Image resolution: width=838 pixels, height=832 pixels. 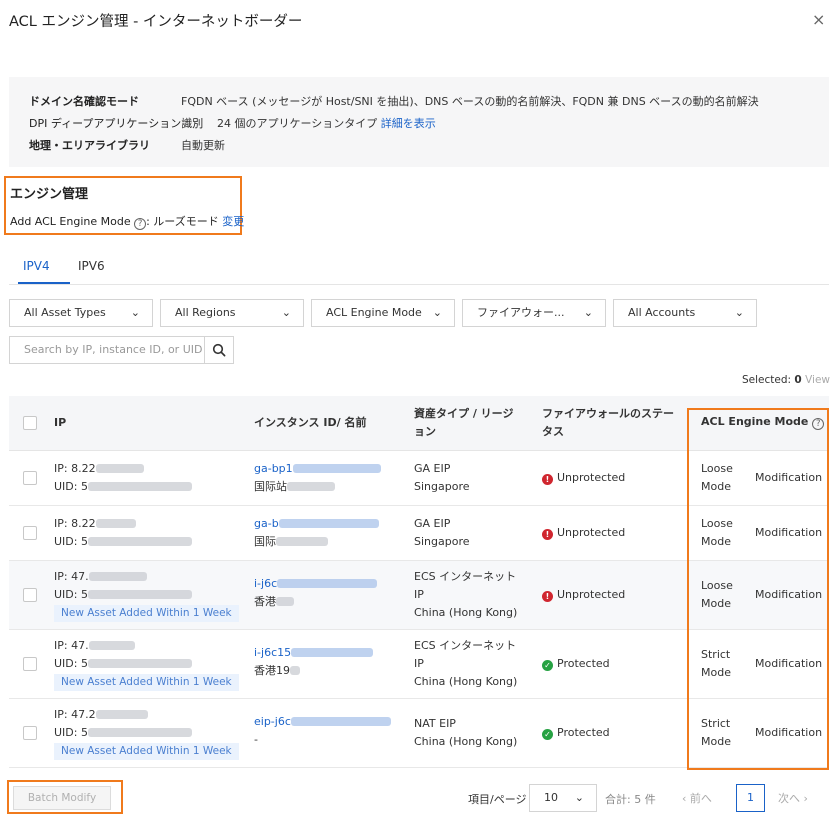 What do you see at coordinates (317, 478) in the screenshot?
I see `instance-cell: ga-bp1 国际站` at bounding box center [317, 478].